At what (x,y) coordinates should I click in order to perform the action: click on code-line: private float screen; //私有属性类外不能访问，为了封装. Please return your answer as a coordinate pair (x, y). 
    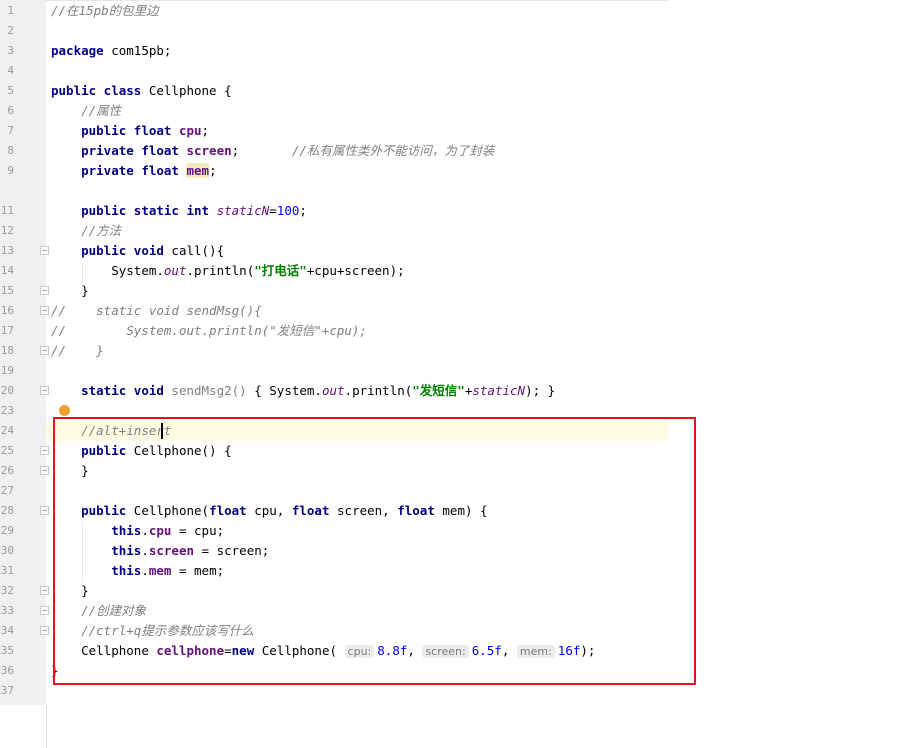
    Looking at the image, I should click on (288, 150).